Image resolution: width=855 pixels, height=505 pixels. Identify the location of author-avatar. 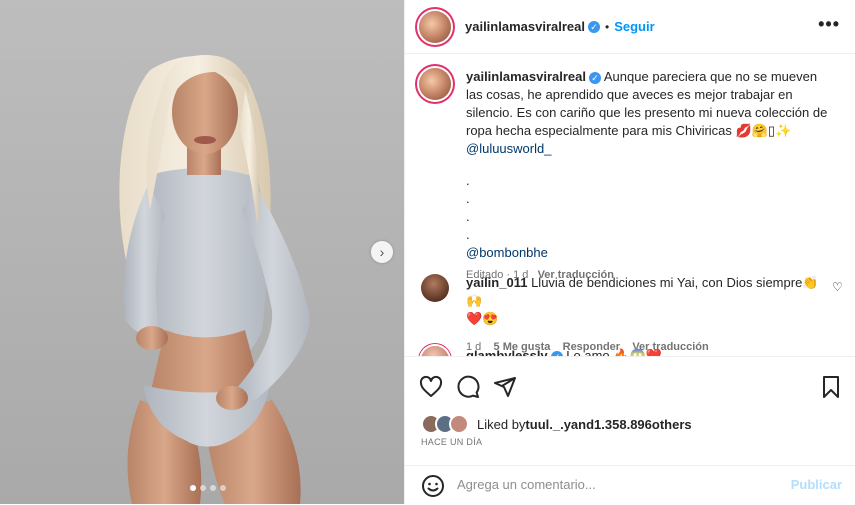
(435, 27).